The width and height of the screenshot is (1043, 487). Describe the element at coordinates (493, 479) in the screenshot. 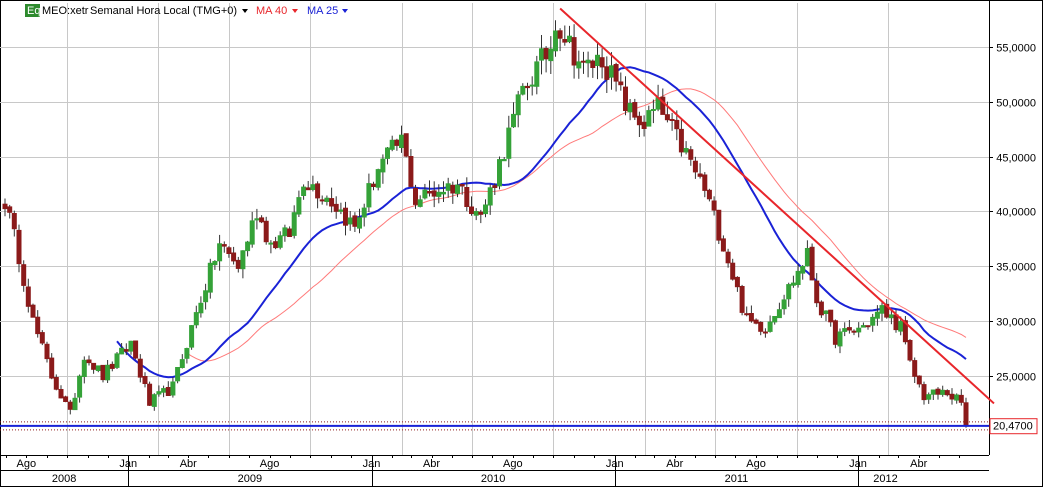

I see `x-year-label: 2010` at that location.